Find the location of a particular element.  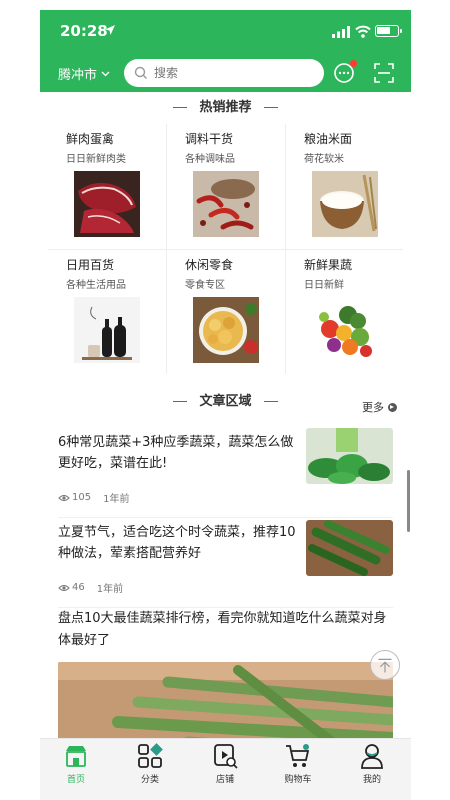

category-item: 粮油米面 荷花软米 is located at coordinates (345, 186).